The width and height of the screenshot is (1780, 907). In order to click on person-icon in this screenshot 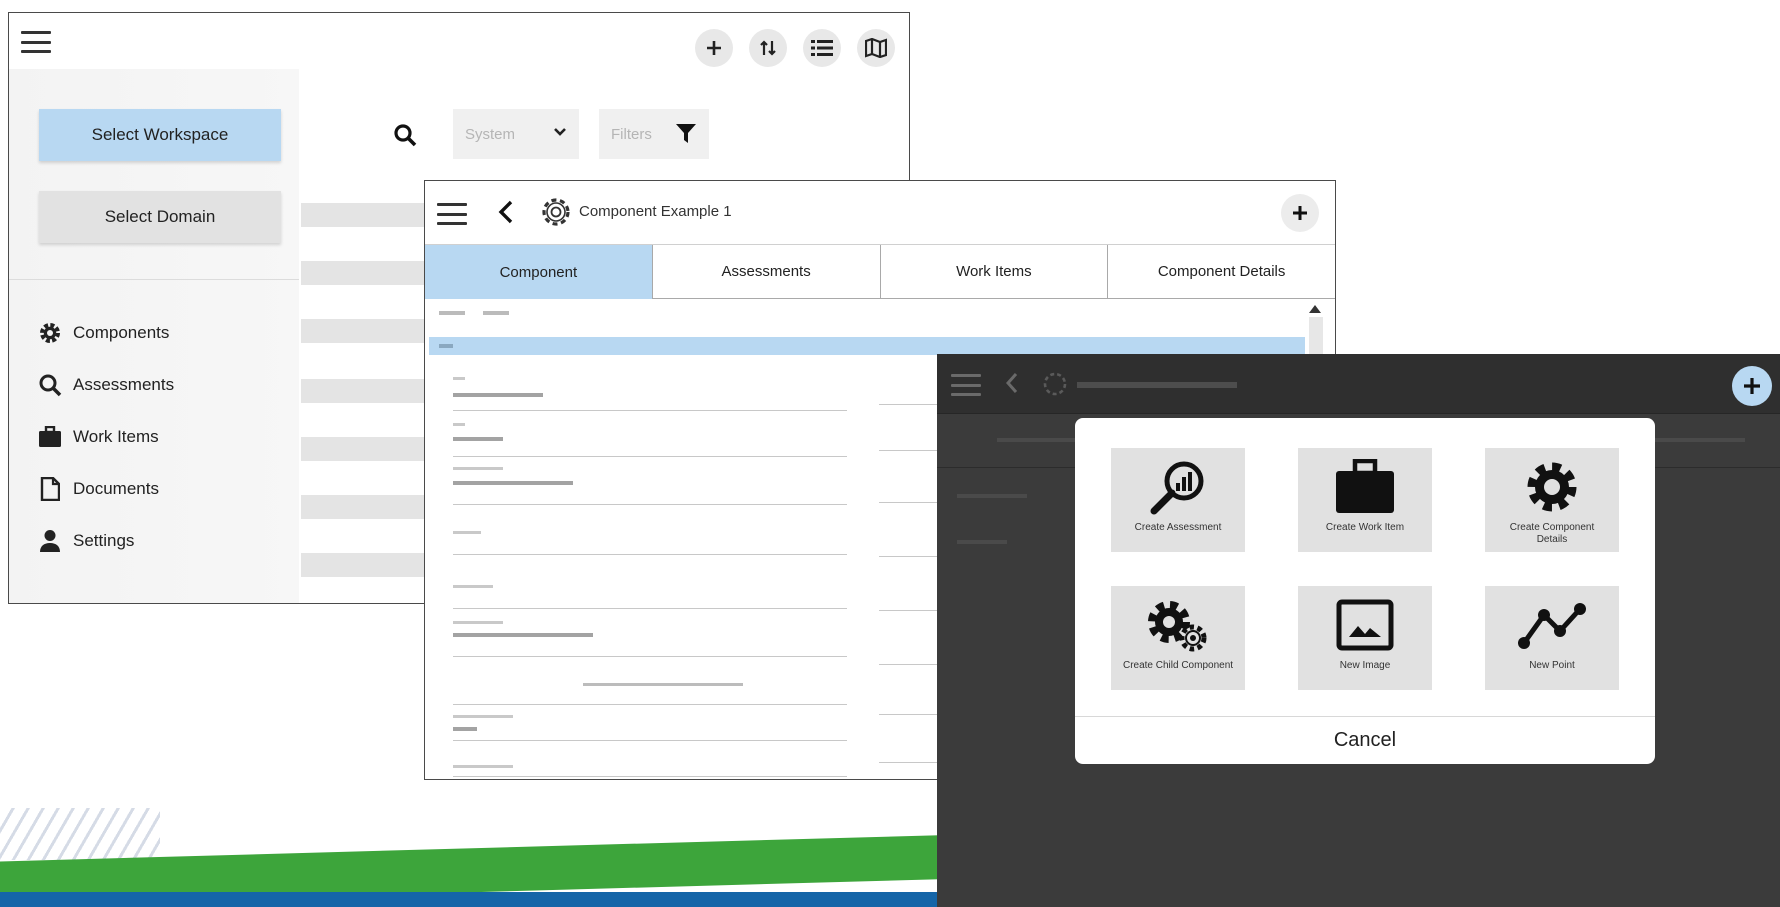, I will do `click(50, 541)`.